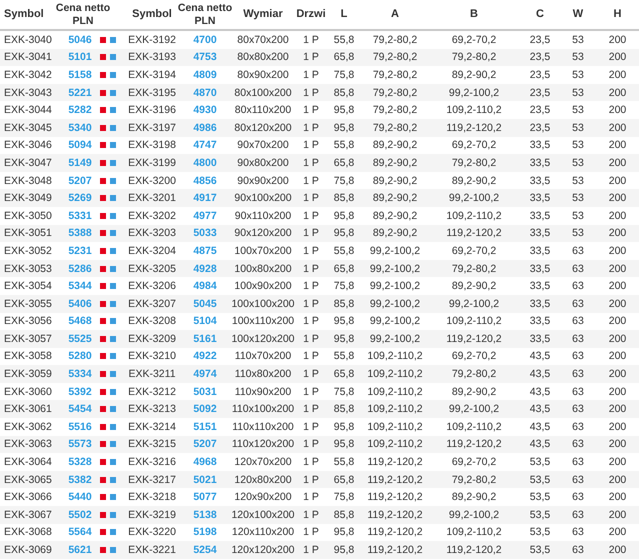 The width and height of the screenshot is (639, 560). Describe the element at coordinates (344, 181) in the screenshot. I see `table-cell: 75,8` at that location.